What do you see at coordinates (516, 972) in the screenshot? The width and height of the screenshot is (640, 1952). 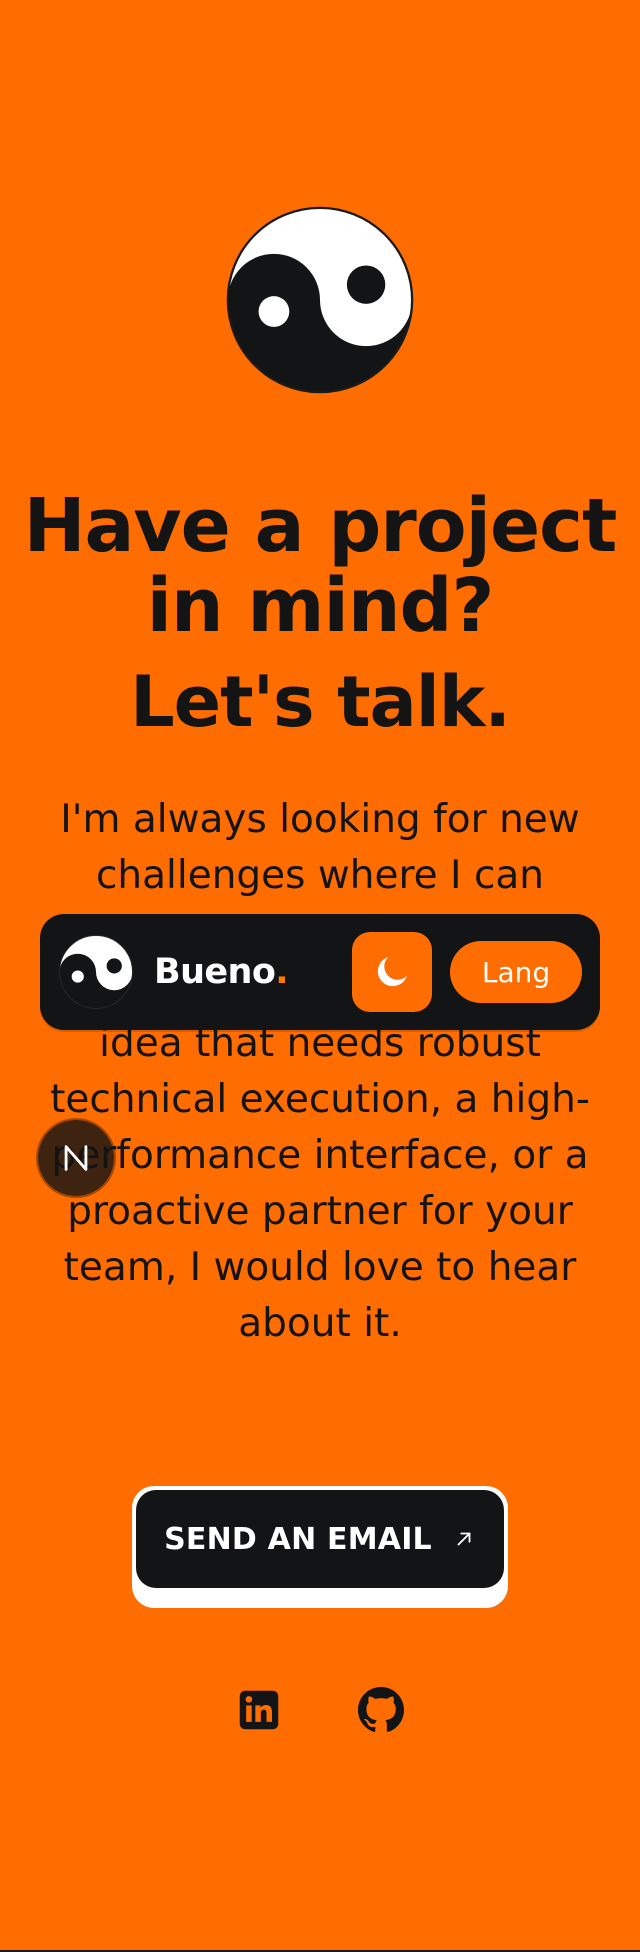 I see `language-button: Lang` at bounding box center [516, 972].